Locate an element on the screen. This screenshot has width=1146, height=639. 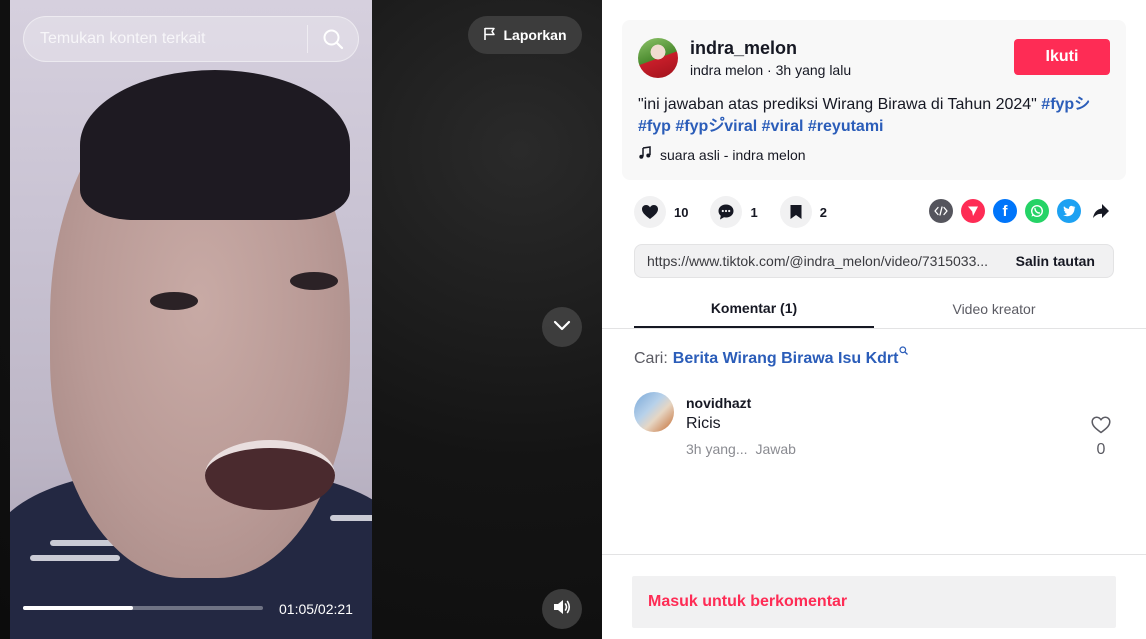
search-suggestion: Cari: Berita Wirang Birawa Isu Kdrt is located at coordinates (771, 357).